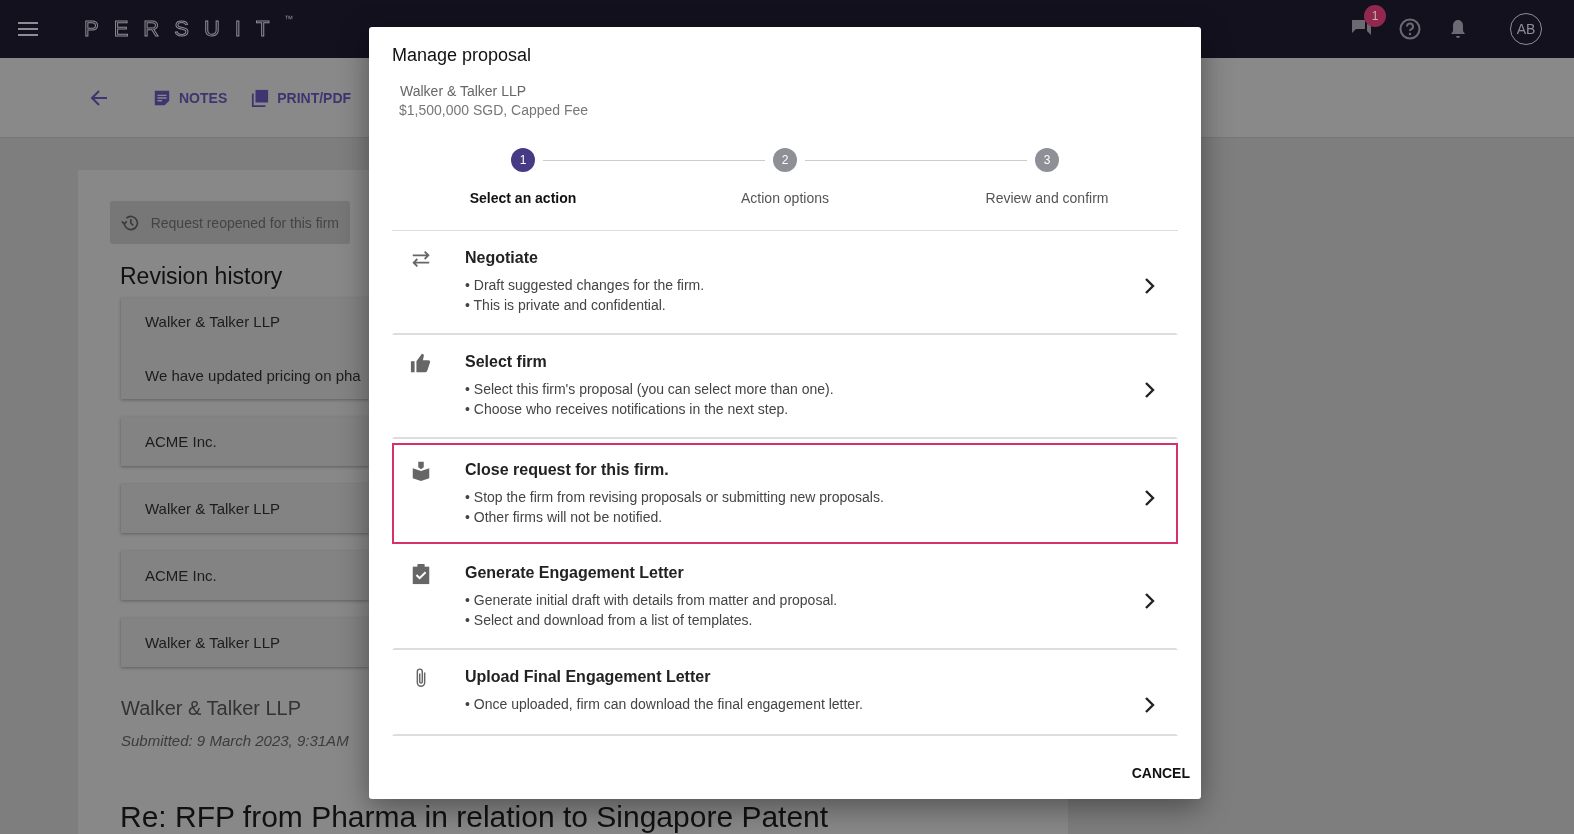  Describe the element at coordinates (664, 704) in the screenshot. I see `action-description: • Once uploaded, firm can download the final engagement letter.` at that location.